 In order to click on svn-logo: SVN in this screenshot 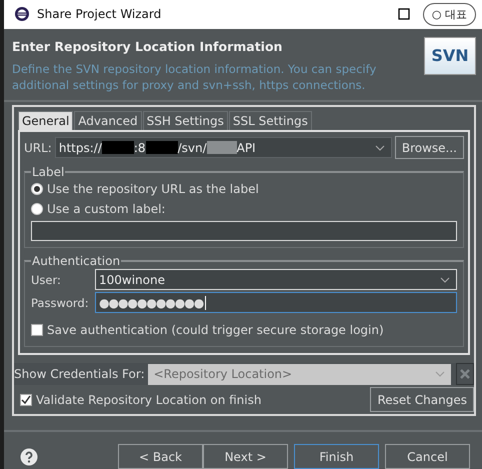, I will do `click(450, 55)`.